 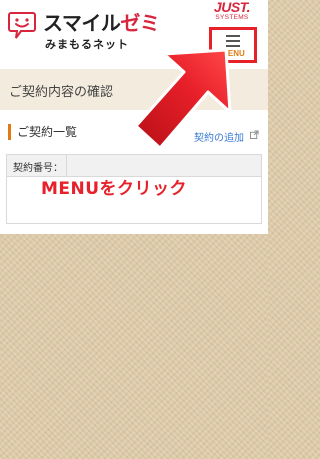 I want to click on instruction-text: MENUをクリック, so click(x=114, y=189).